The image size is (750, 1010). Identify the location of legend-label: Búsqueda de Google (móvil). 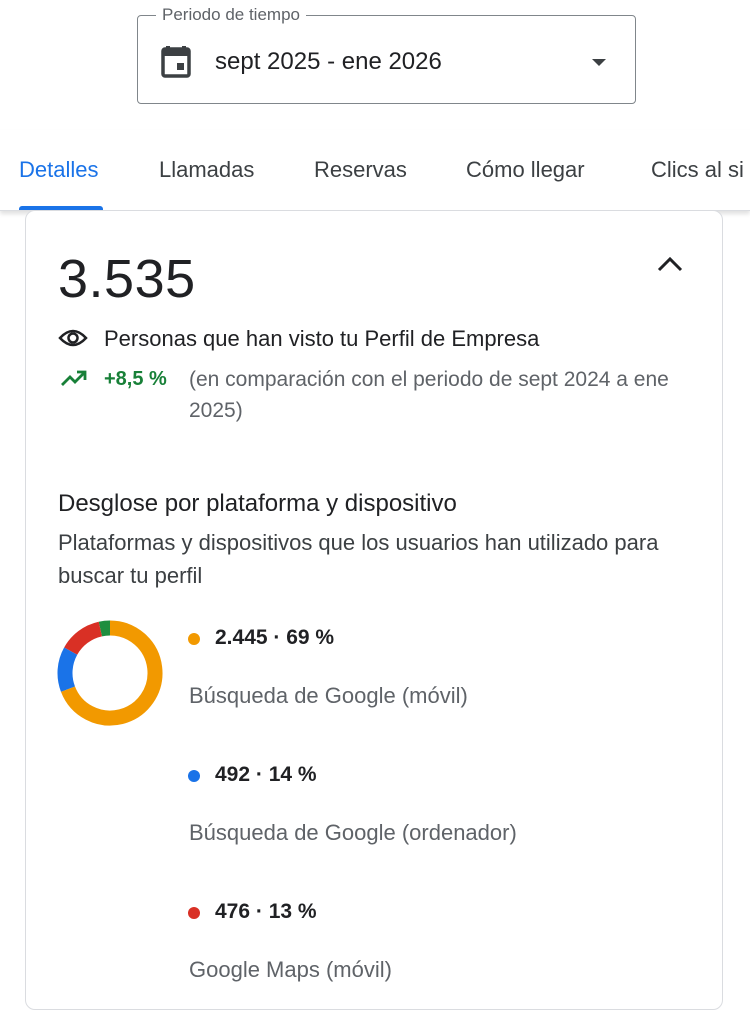
(328, 695).